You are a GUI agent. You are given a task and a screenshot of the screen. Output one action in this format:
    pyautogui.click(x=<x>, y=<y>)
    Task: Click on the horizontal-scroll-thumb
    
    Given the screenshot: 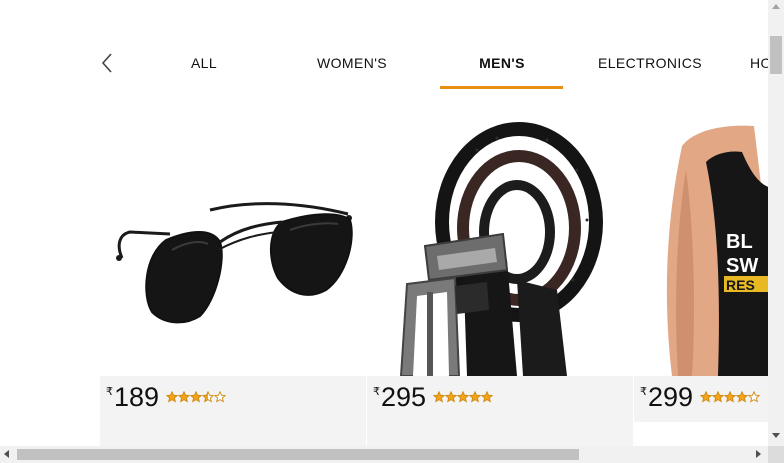 What is the action you would take?
    pyautogui.click(x=298, y=454)
    